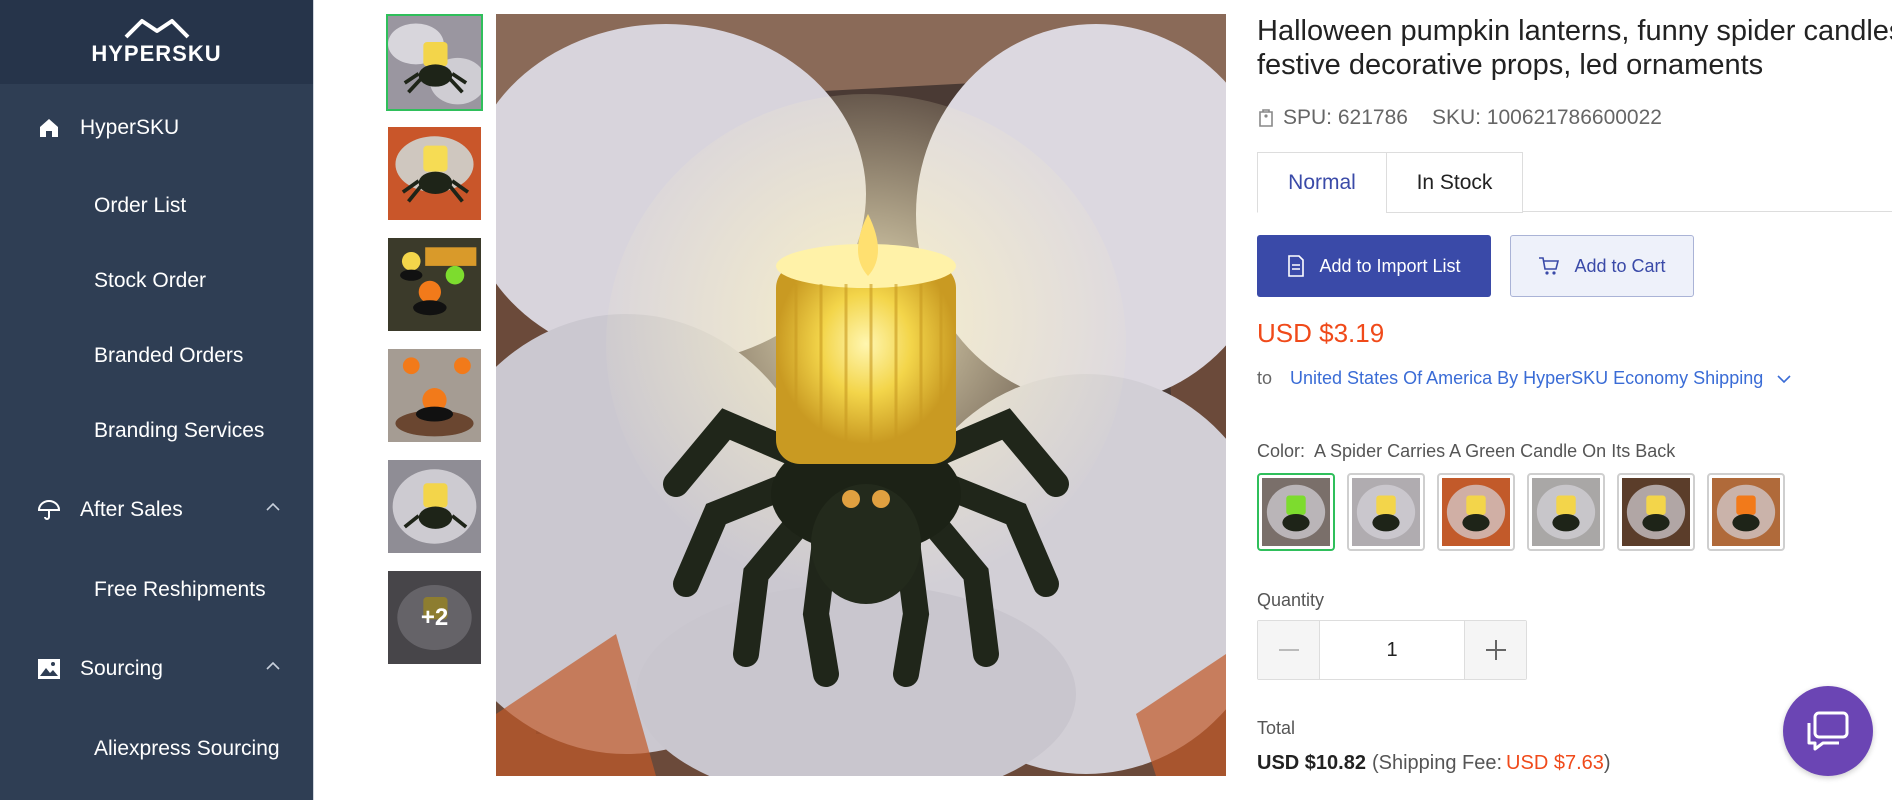  Describe the element at coordinates (1549, 266) in the screenshot. I see `cart-icon` at that location.